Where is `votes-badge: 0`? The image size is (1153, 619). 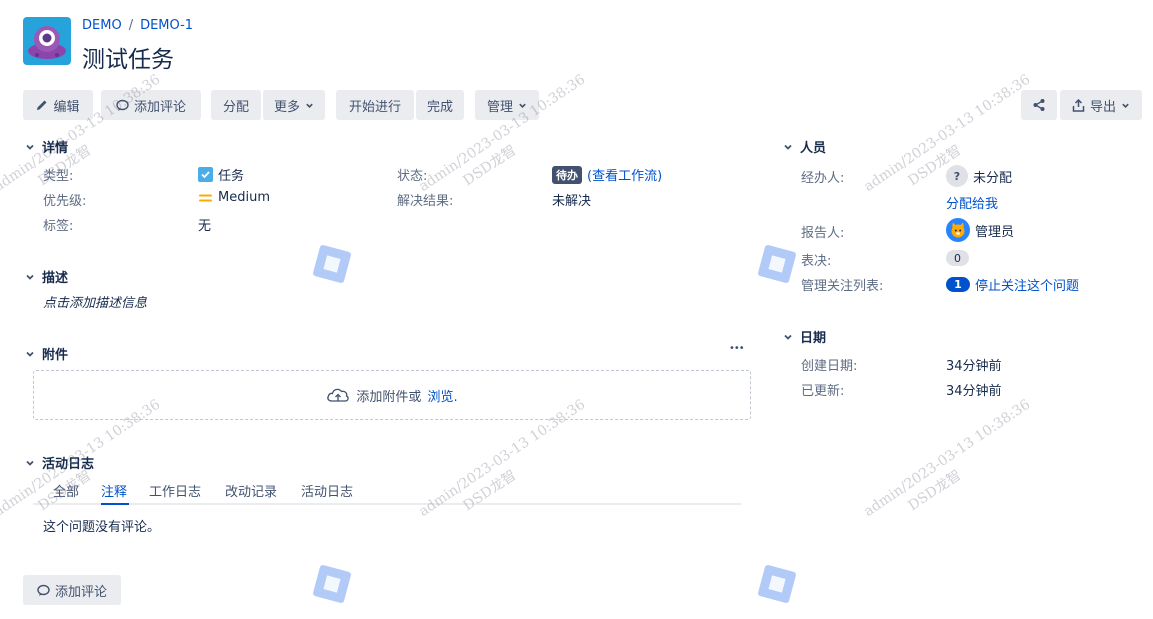
votes-badge: 0 is located at coordinates (957, 258).